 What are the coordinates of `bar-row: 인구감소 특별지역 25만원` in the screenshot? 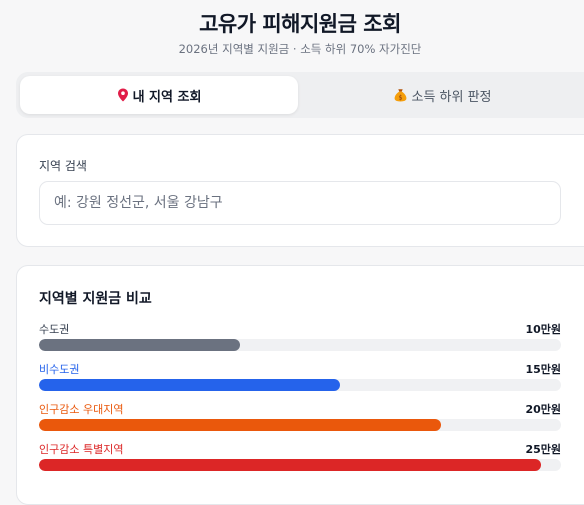 It's located at (300, 456).